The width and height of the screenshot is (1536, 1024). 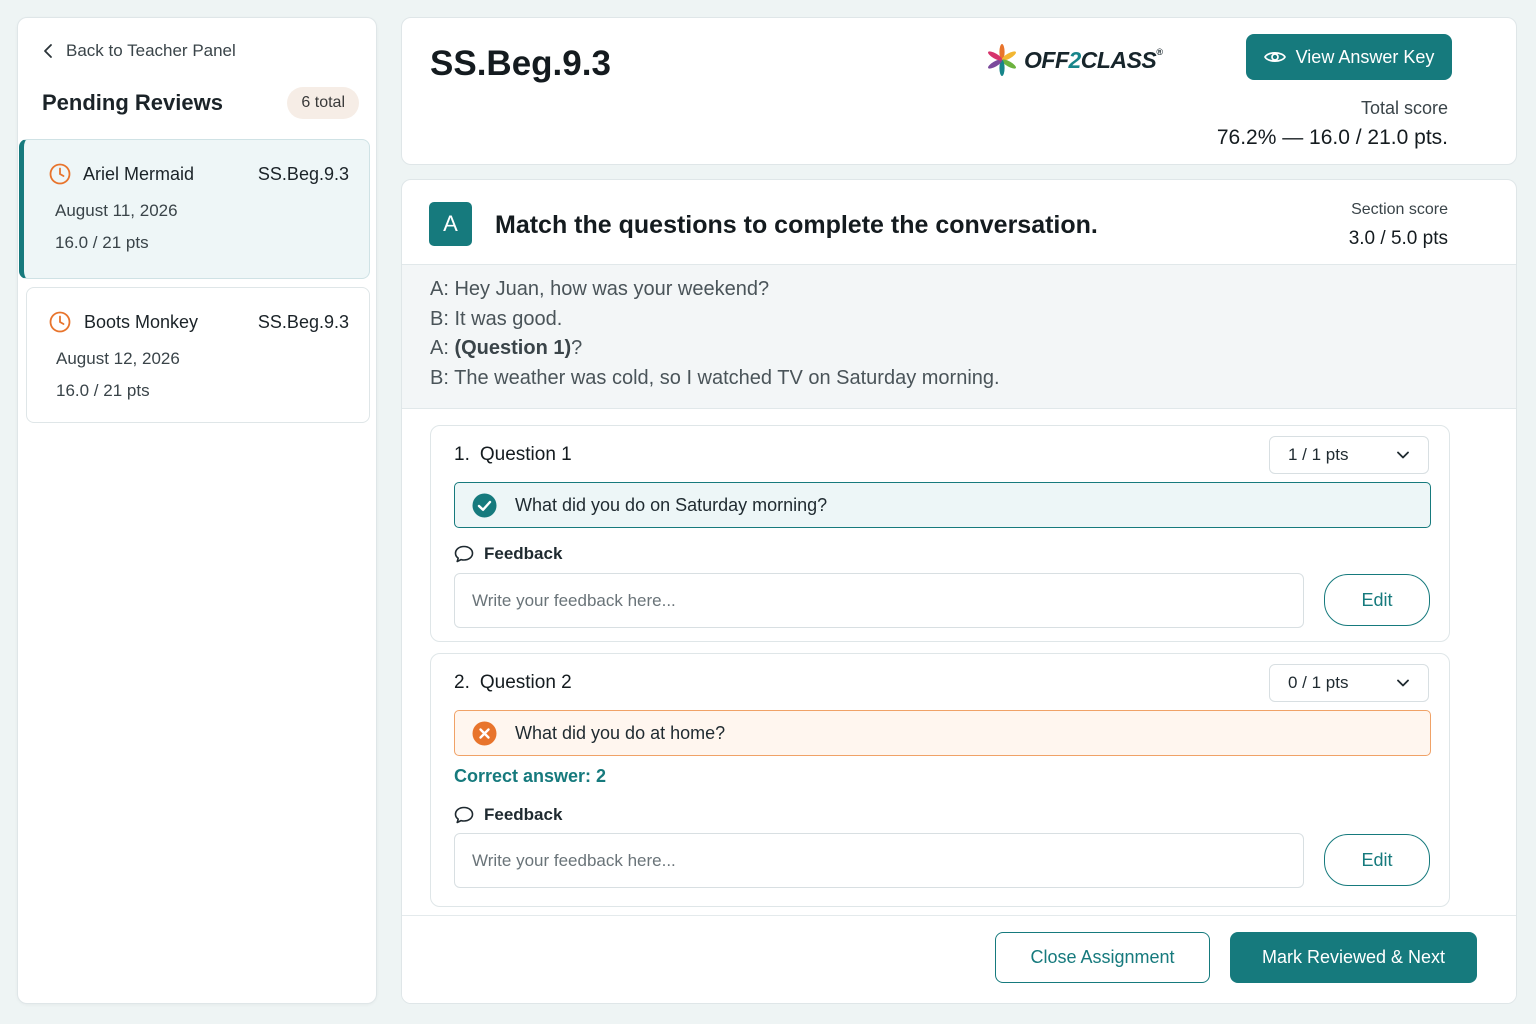 I want to click on view-answer-key-button: View Answer Key, so click(x=1349, y=57).